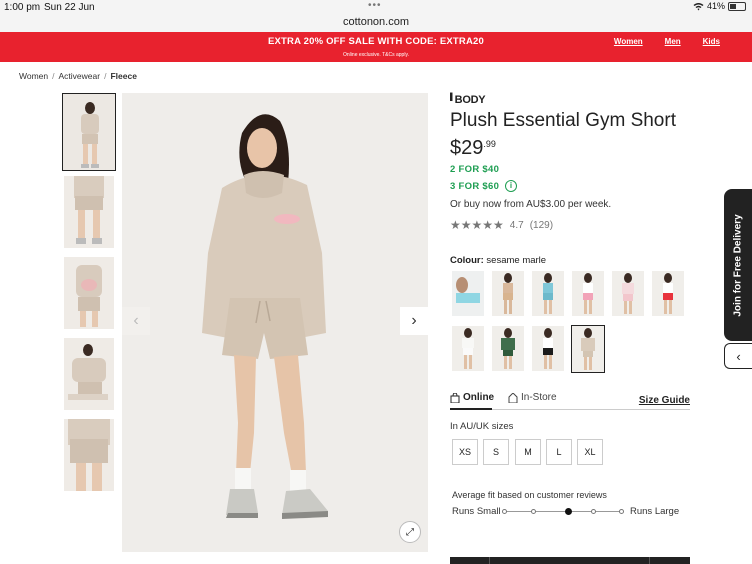 Image resolution: width=752 pixels, height=564 pixels. Describe the element at coordinates (467, 260) in the screenshot. I see `colour-label-key: Colour:` at that location.